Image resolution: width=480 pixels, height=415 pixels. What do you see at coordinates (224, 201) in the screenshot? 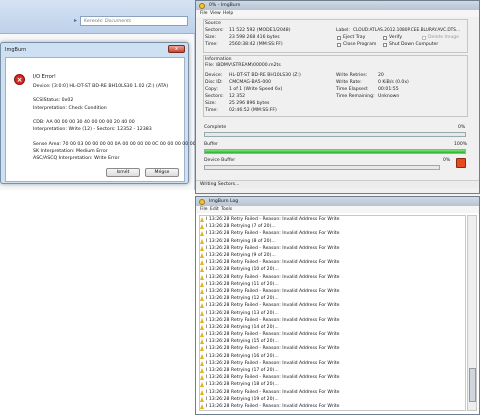
I see `log-title: ImgBurn Log` at bounding box center [224, 201].